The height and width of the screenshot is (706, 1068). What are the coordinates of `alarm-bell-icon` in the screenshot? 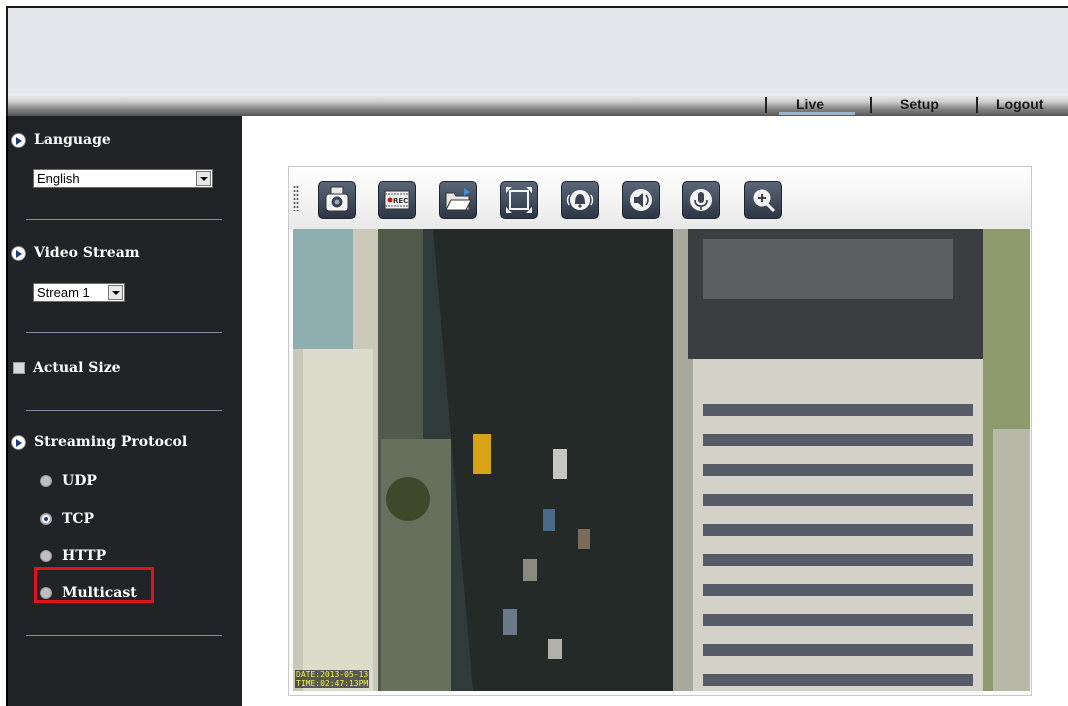 It's located at (580, 200).